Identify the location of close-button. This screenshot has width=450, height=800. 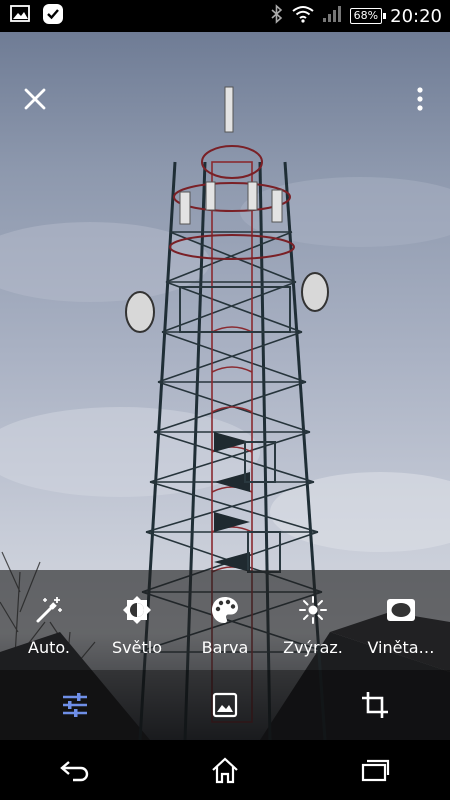
(35, 99).